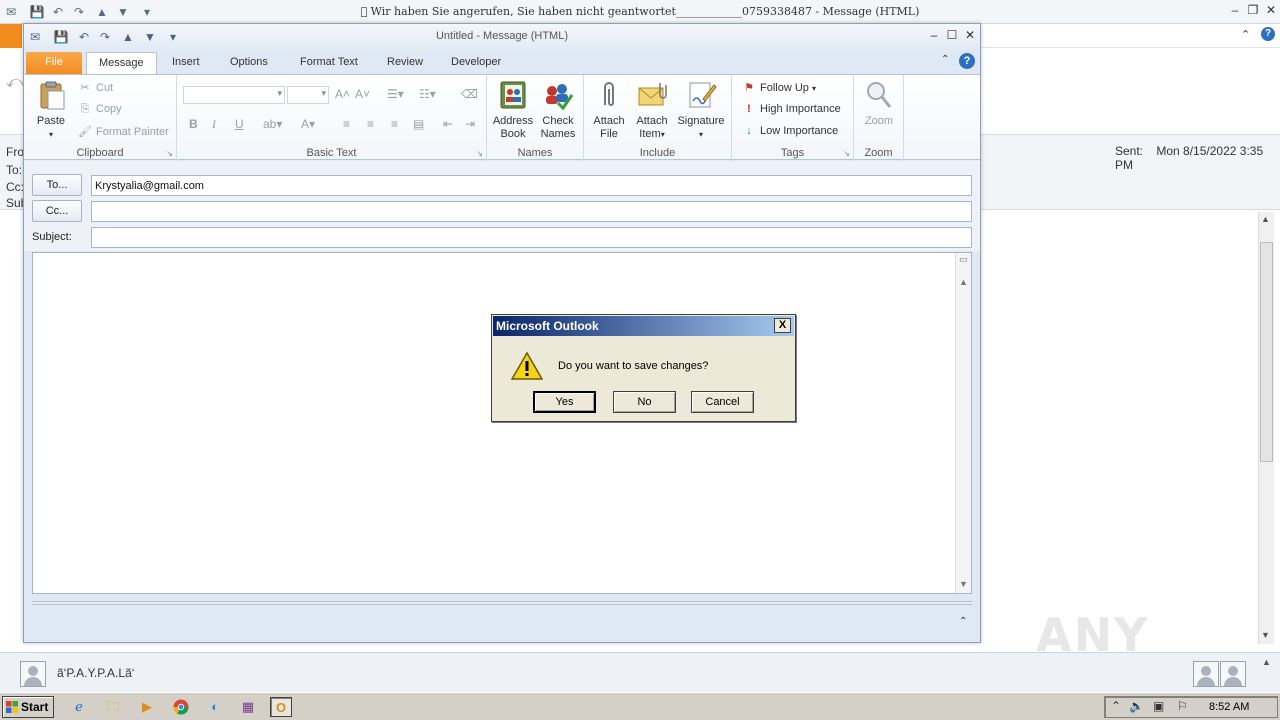 The width and height of the screenshot is (1280, 720). I want to click on scrollbar-thumb, so click(1266, 352).